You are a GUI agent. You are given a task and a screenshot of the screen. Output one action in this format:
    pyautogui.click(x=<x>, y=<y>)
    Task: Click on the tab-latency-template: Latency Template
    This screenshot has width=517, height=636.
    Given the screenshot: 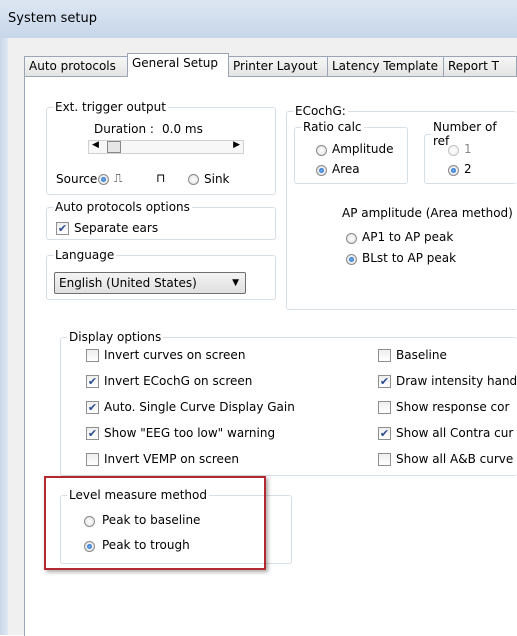 What is the action you would take?
    pyautogui.click(x=385, y=66)
    